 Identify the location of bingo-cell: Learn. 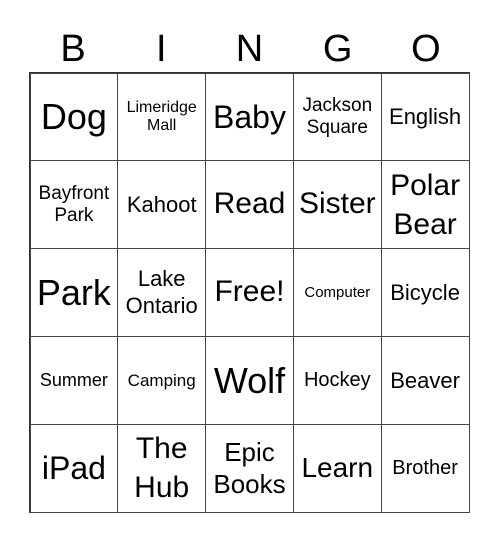
(337, 468).